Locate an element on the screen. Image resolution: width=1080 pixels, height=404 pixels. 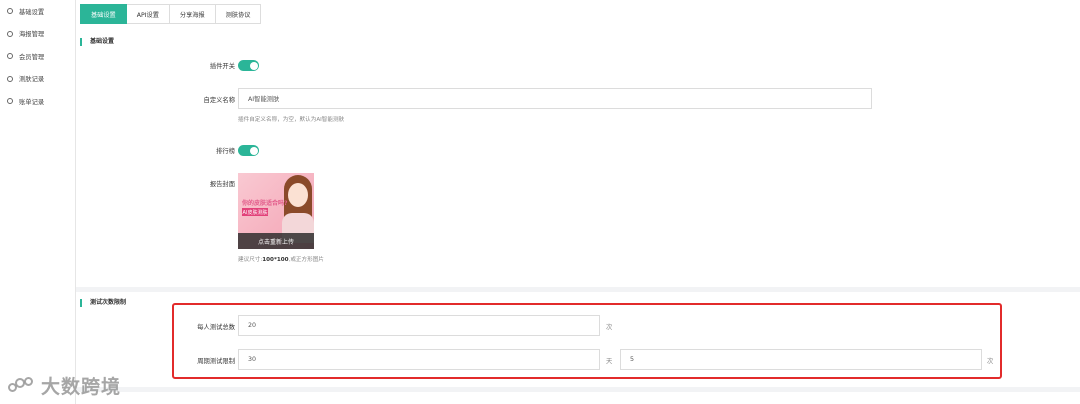
sidebar-item-billing: 账单记录 is located at coordinates (37, 101).